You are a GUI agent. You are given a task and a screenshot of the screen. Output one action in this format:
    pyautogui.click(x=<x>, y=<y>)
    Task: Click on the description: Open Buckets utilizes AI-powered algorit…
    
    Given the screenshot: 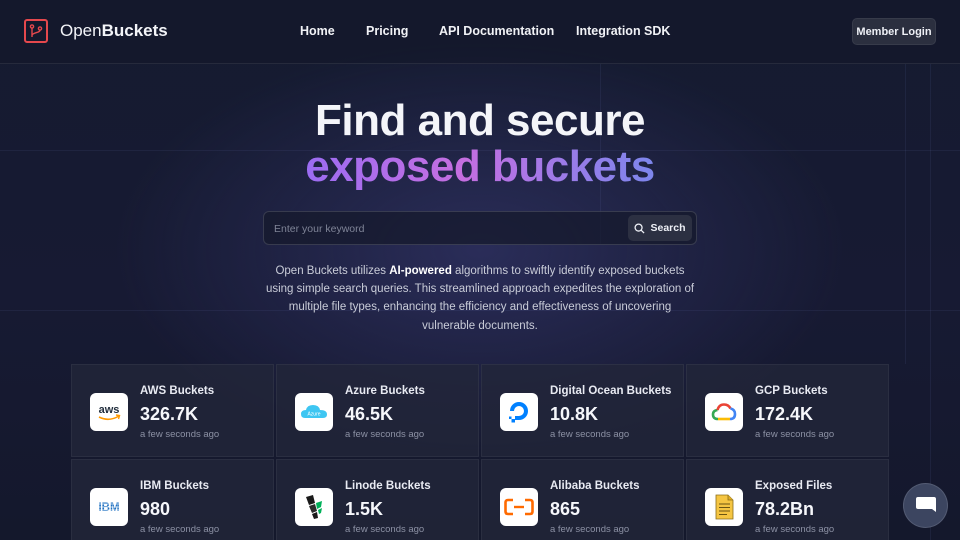 What is the action you would take?
    pyautogui.click(x=480, y=298)
    